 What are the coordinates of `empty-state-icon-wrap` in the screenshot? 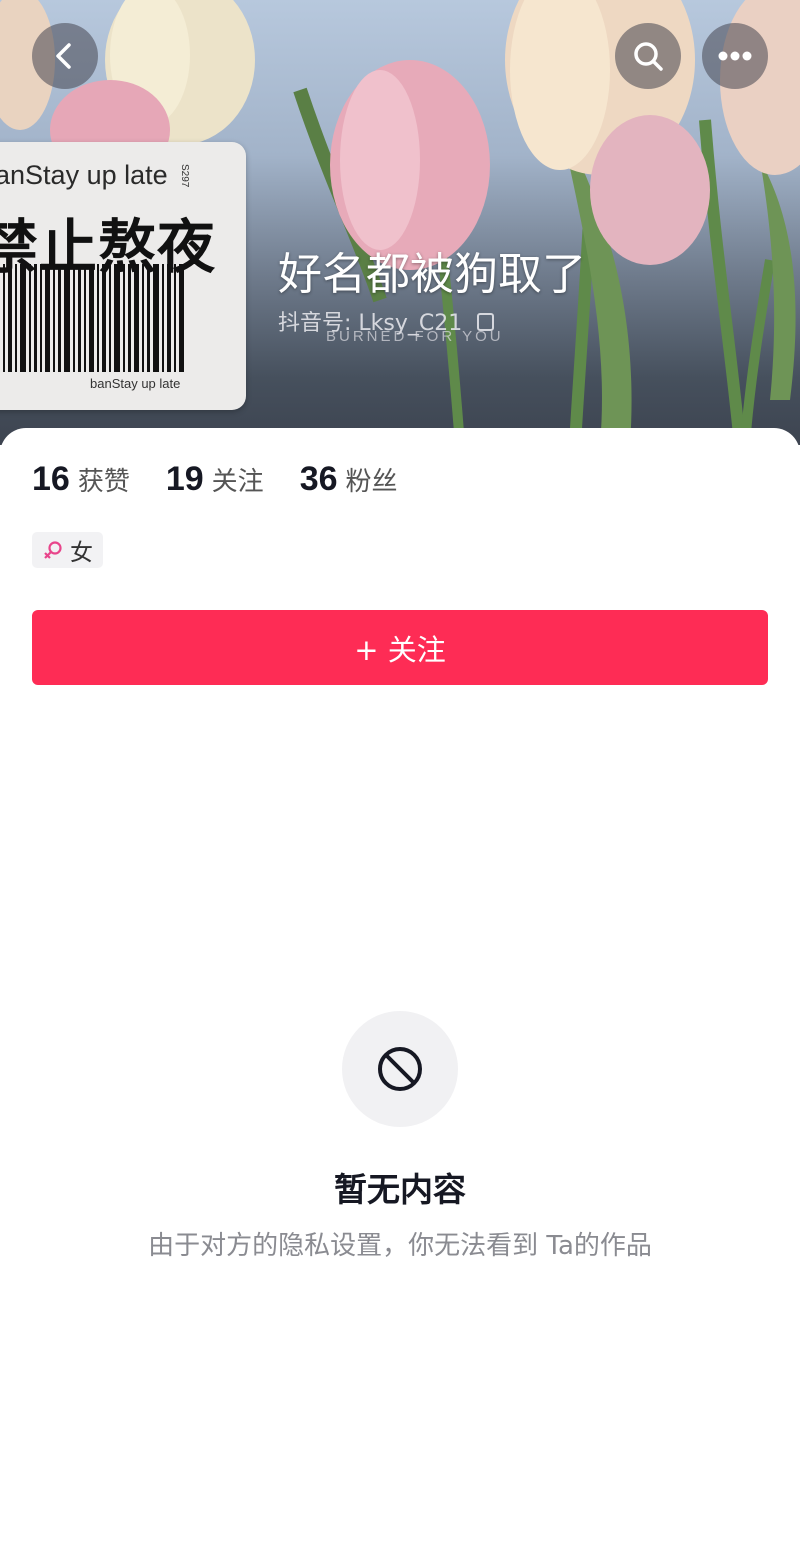 It's located at (400, 1069).